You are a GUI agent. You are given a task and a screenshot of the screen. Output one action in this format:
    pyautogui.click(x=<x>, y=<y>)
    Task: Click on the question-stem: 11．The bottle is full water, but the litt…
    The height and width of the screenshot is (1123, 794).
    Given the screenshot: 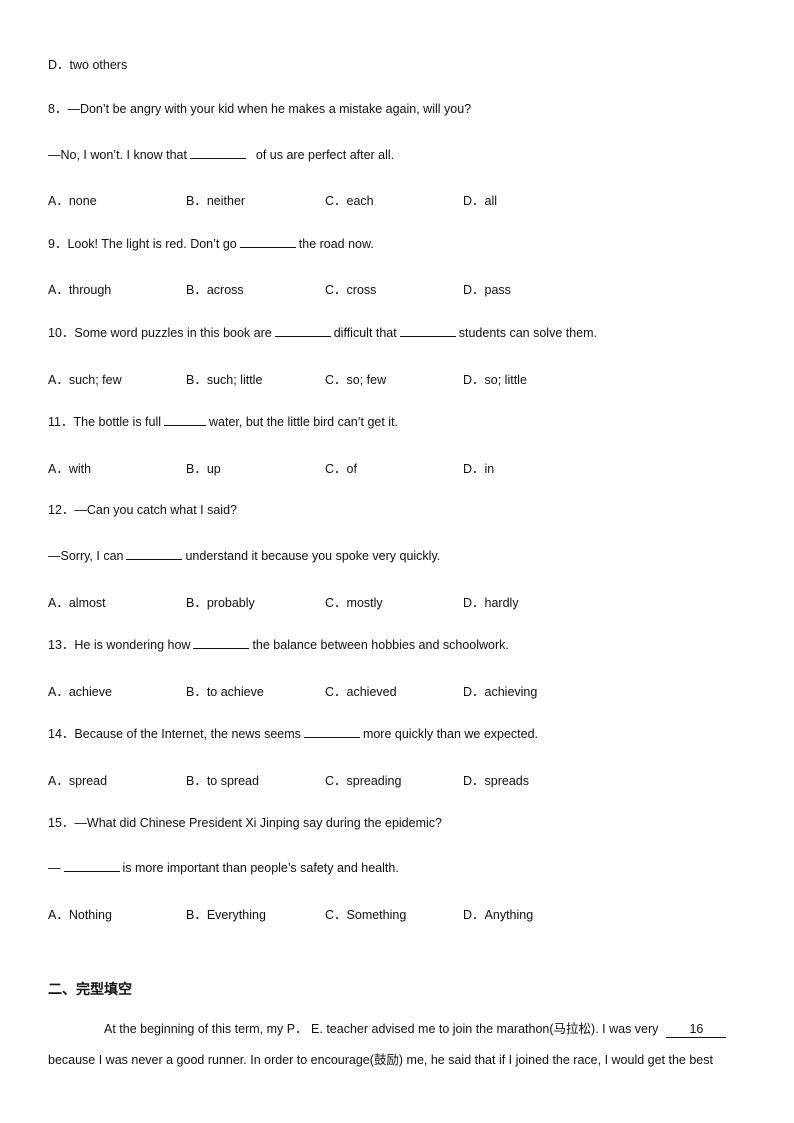 What is the action you would take?
    pyautogui.click(x=223, y=421)
    